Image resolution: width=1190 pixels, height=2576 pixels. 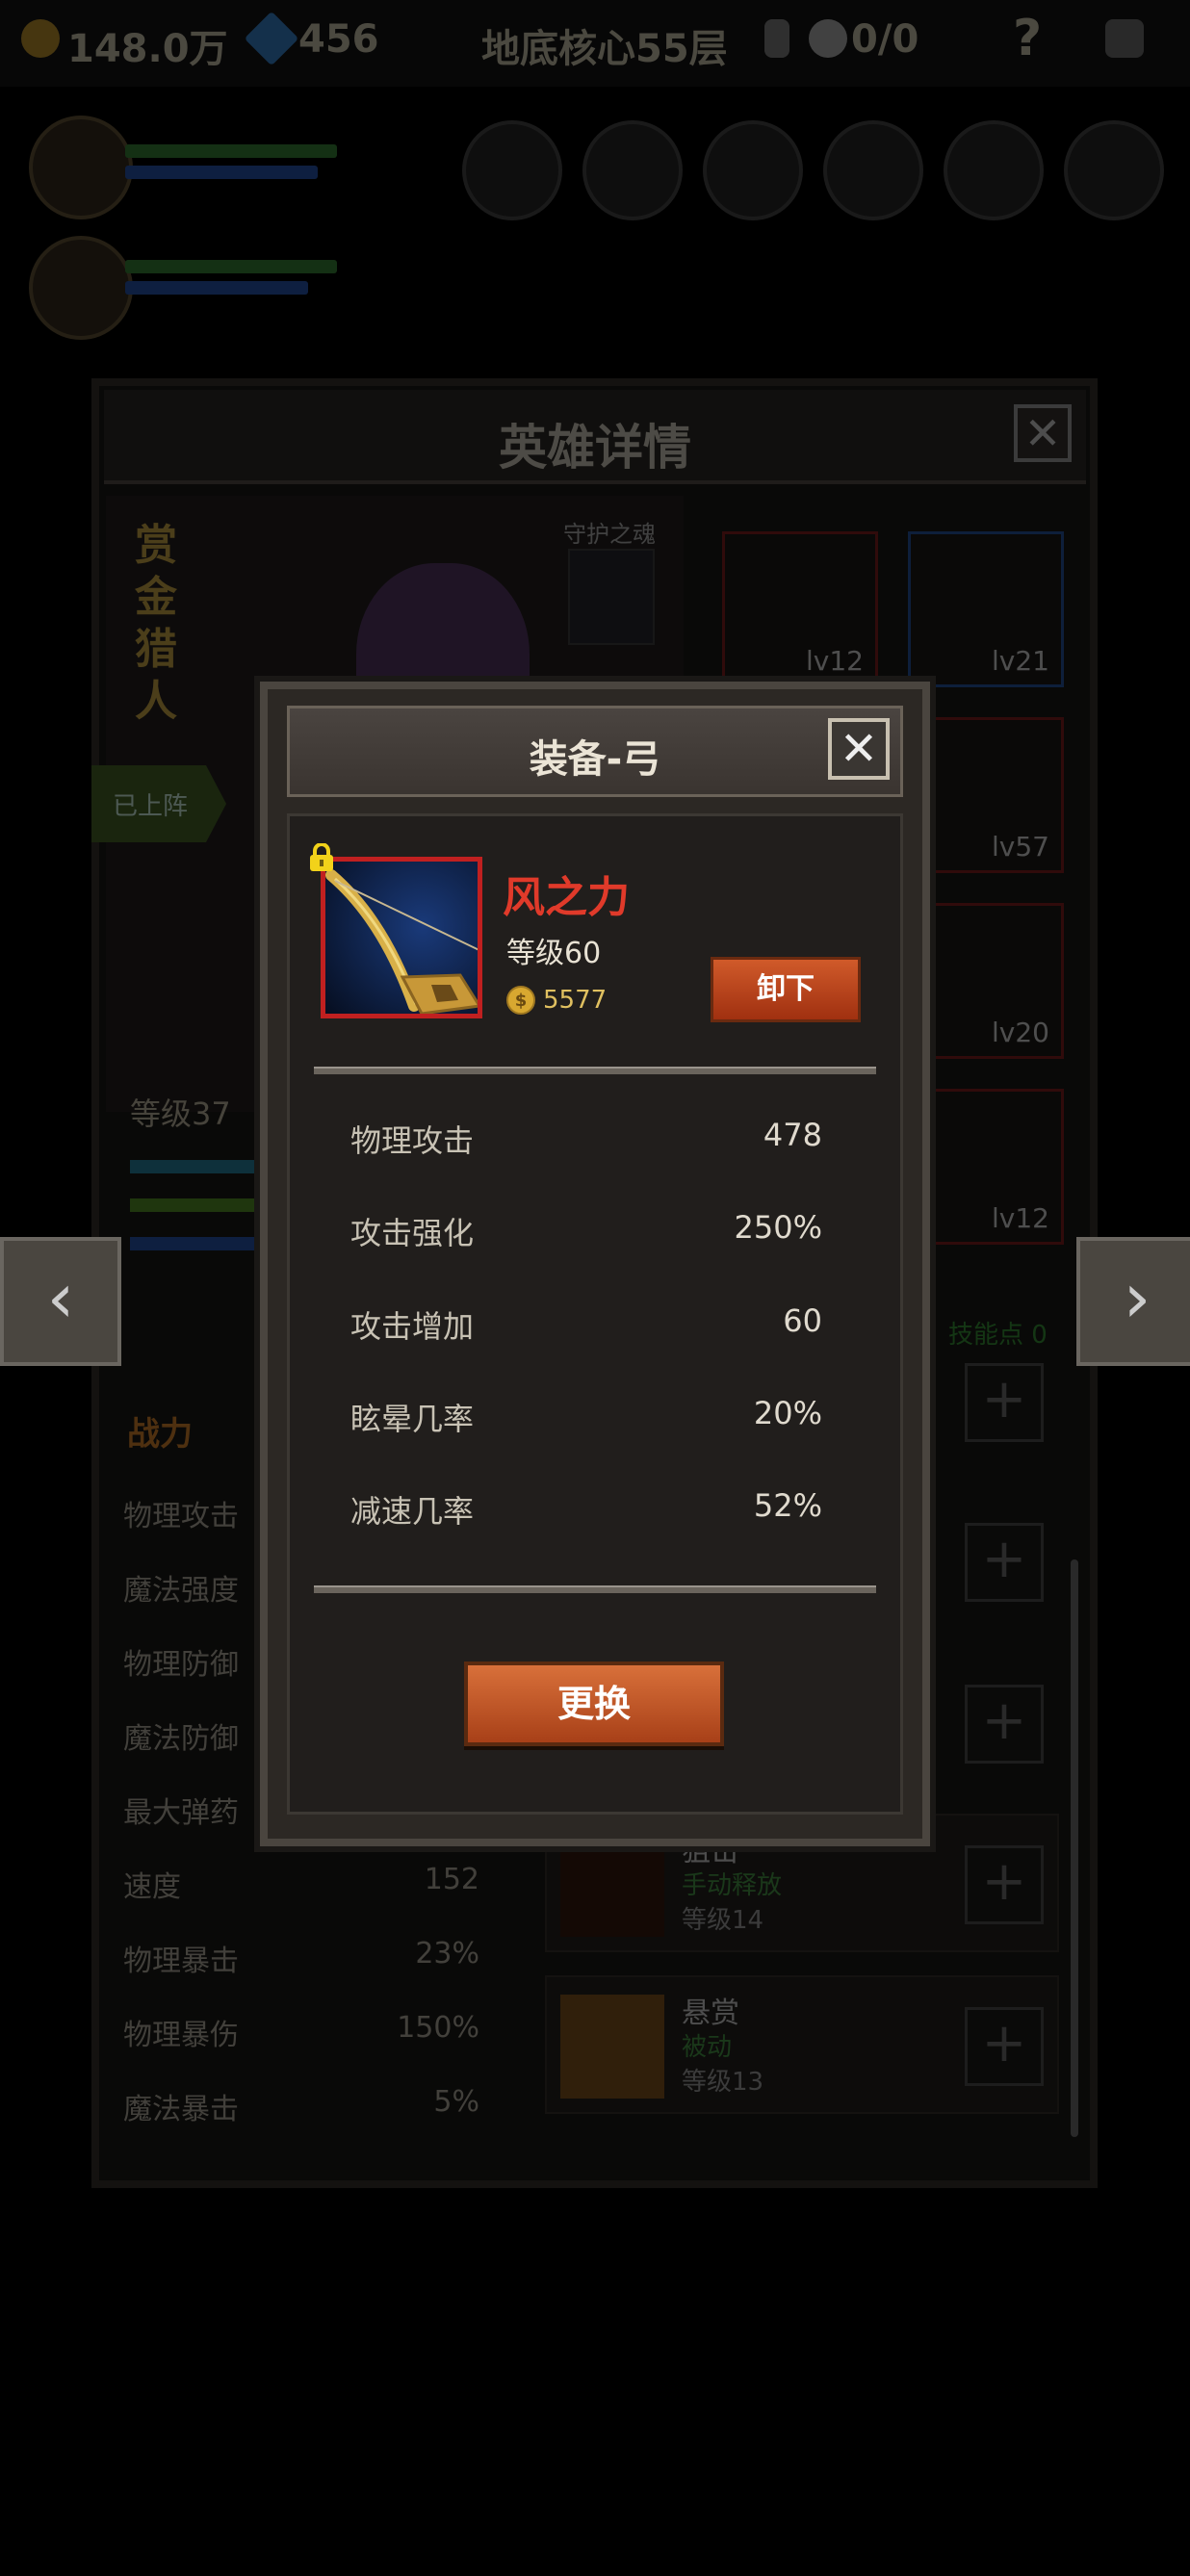 I want to click on bow-item-icon, so click(x=402, y=937).